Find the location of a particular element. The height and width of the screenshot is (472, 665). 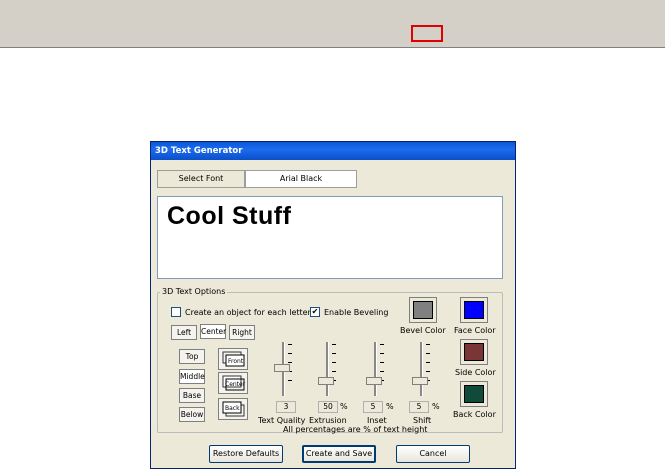

align-right-button: Right is located at coordinates (242, 332).